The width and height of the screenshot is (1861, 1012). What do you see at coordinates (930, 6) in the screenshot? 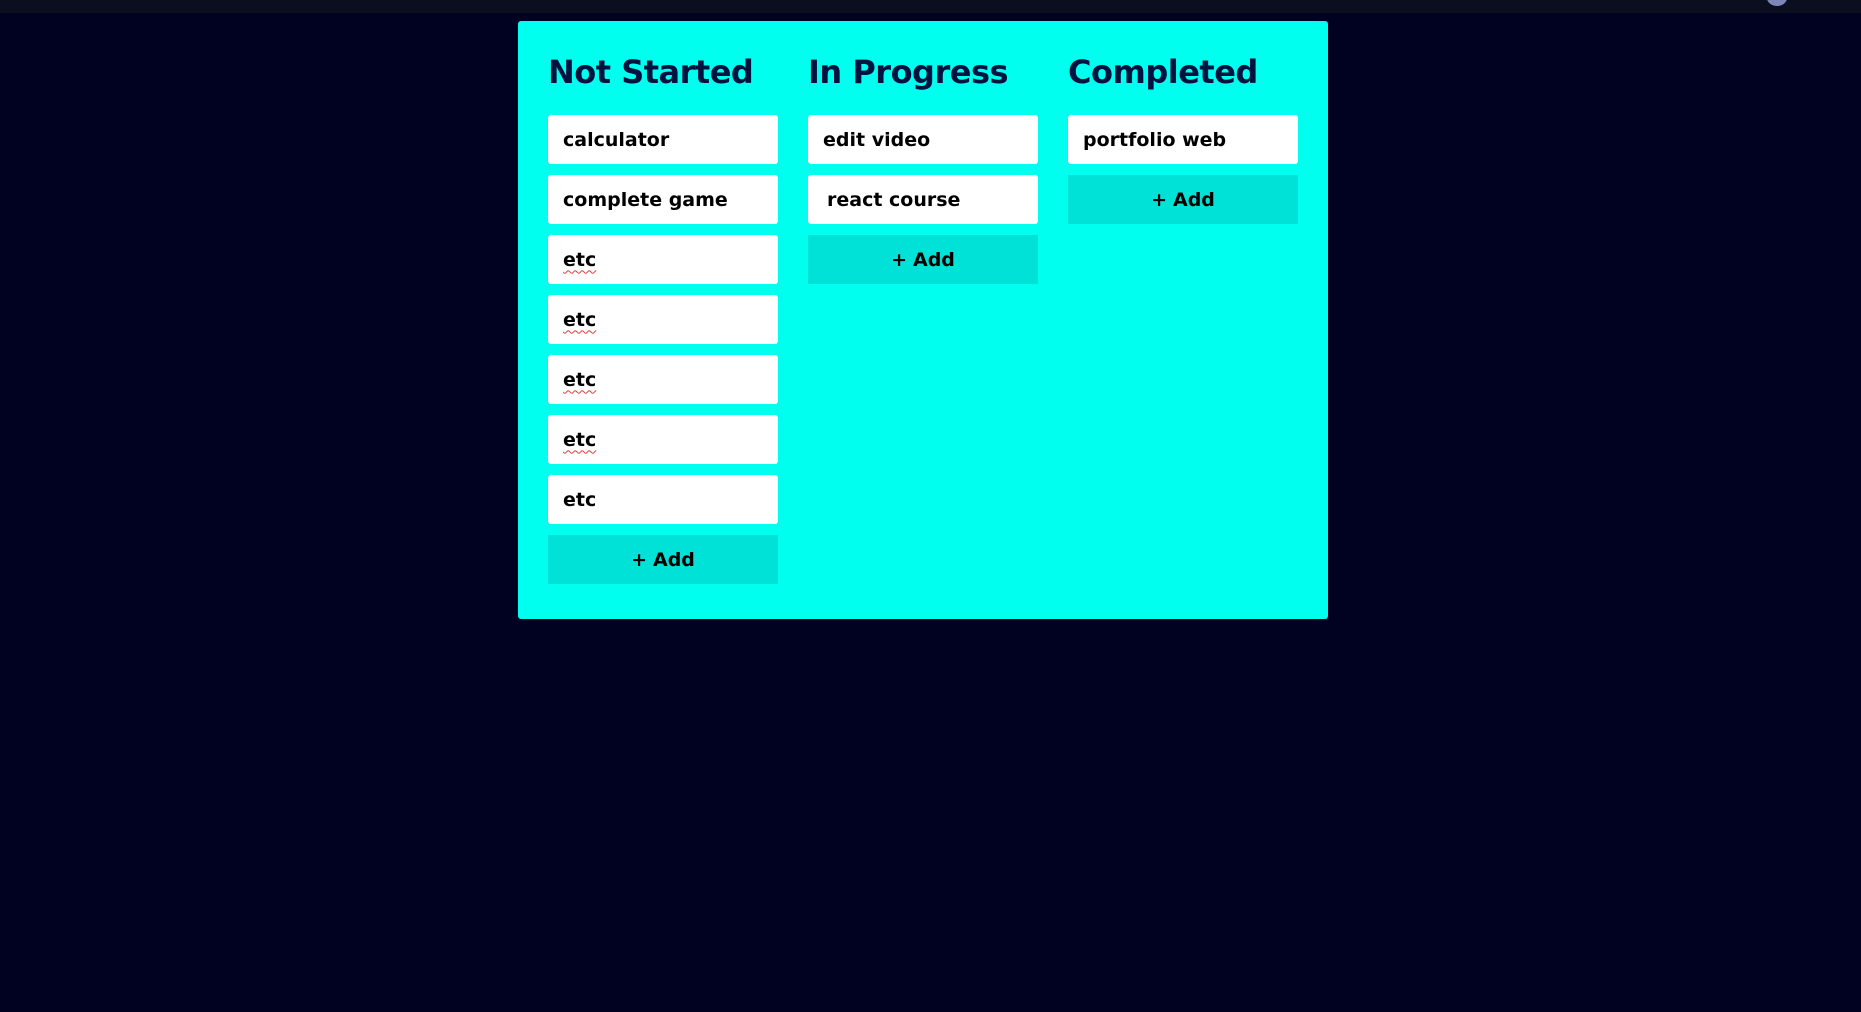
I see `browser-top-bar` at bounding box center [930, 6].